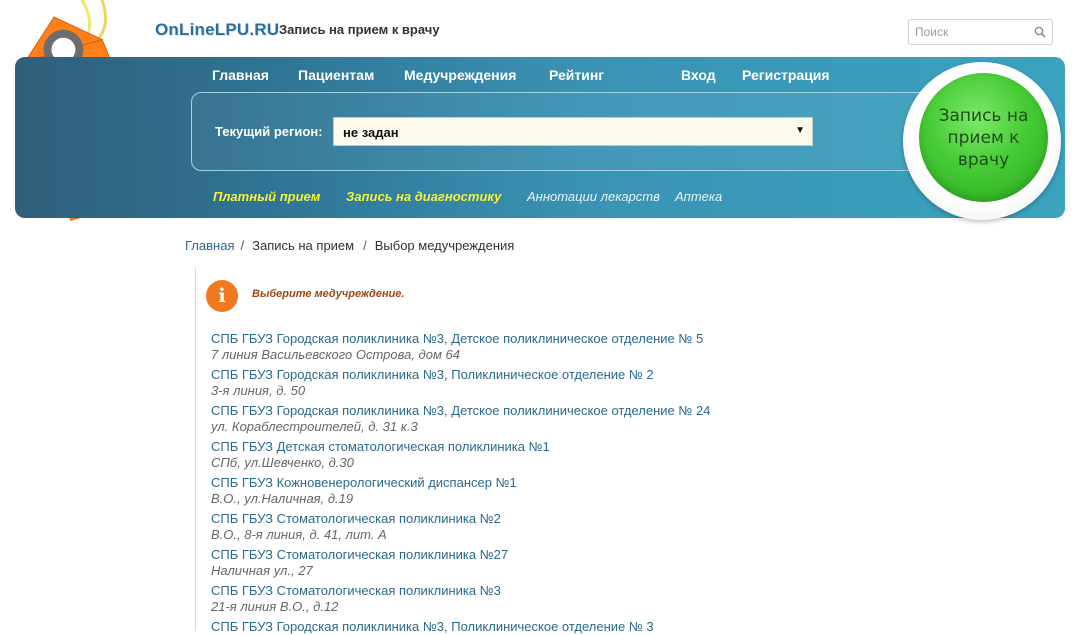  What do you see at coordinates (258, 390) in the screenshot?
I see `clinic-address: 3-я линия, д. 50` at bounding box center [258, 390].